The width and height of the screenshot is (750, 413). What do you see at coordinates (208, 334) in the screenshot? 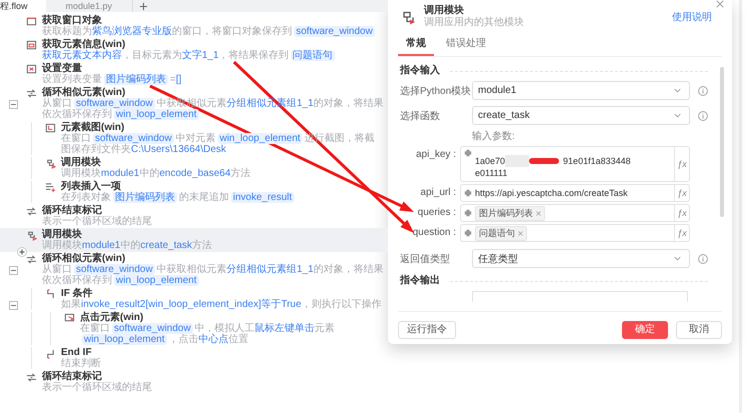
I see `step-description: 在窗口 software_window 中，模拟人工鼠标左键单击元素 win_loop_element ，点击中心点位置` at bounding box center [208, 334].